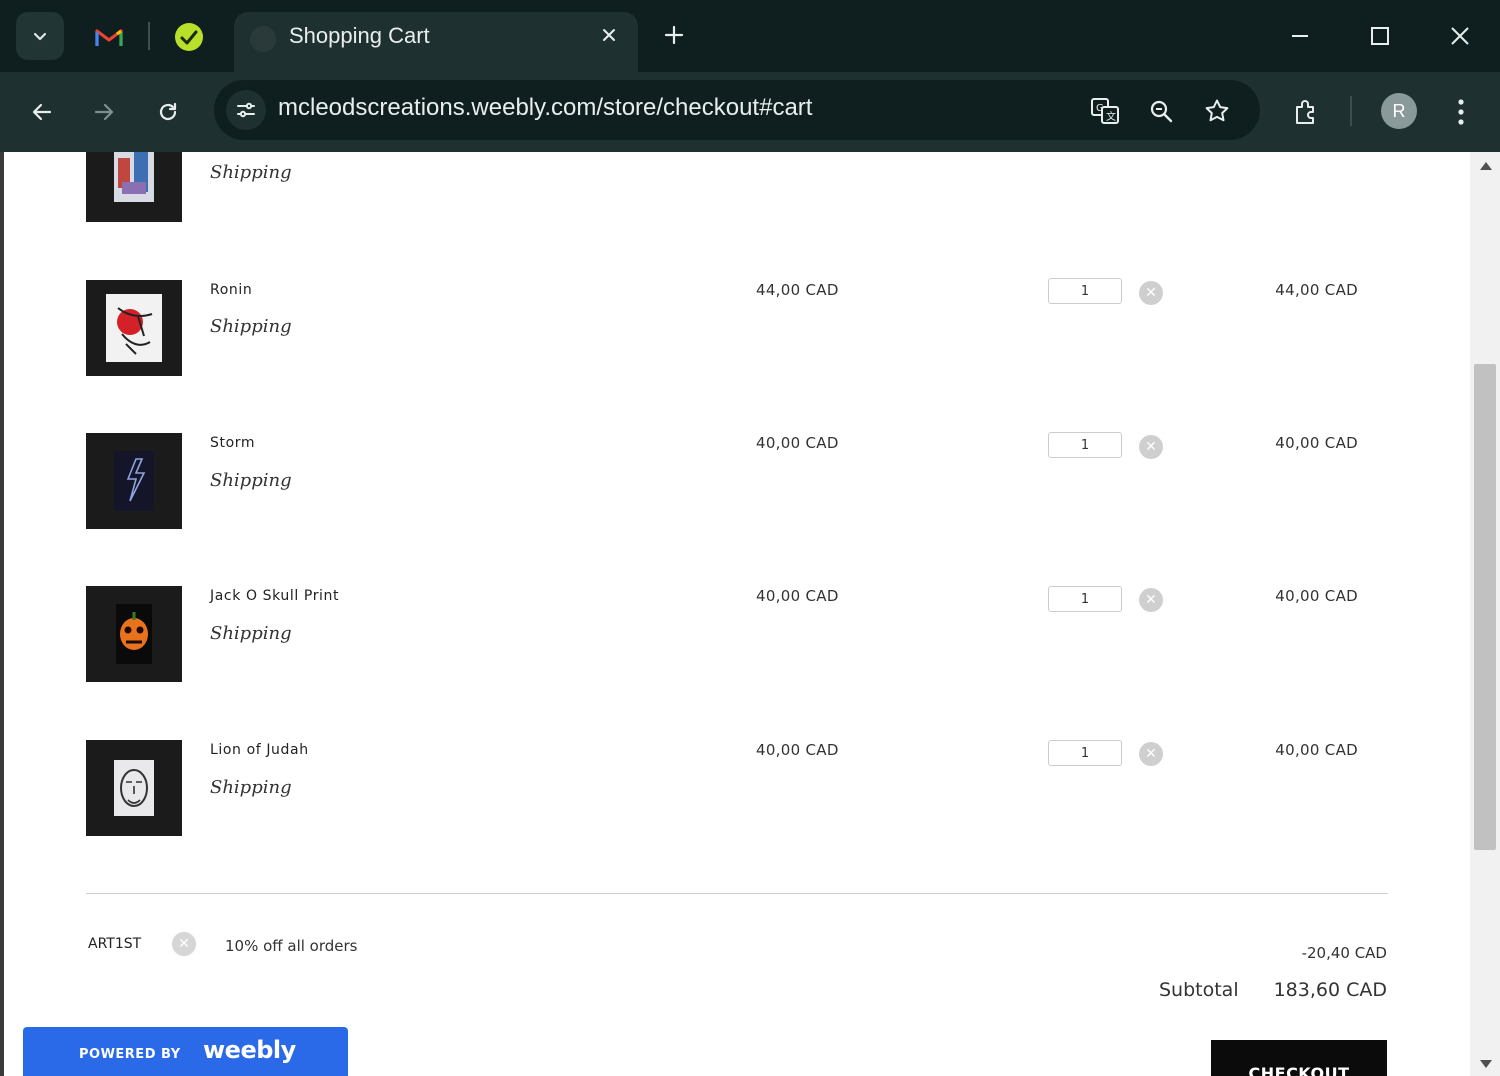  What do you see at coordinates (1306, 112) in the screenshot?
I see `extensions-button` at bounding box center [1306, 112].